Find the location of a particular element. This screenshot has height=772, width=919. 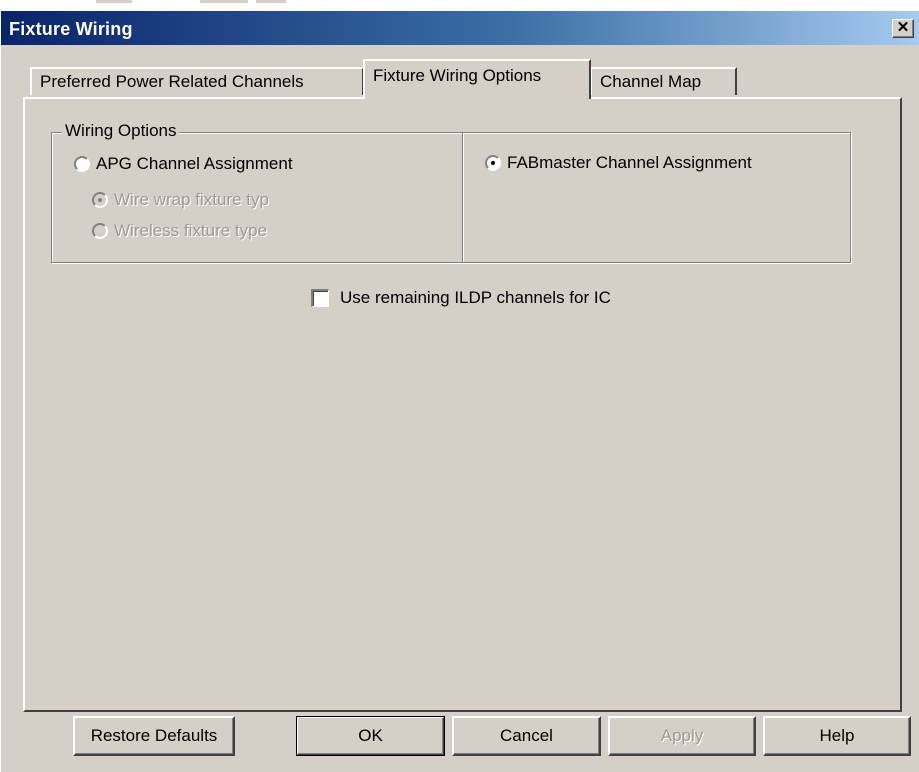

wireless-fixture-type-radio: Wireless fixture type is located at coordinates (179, 231).